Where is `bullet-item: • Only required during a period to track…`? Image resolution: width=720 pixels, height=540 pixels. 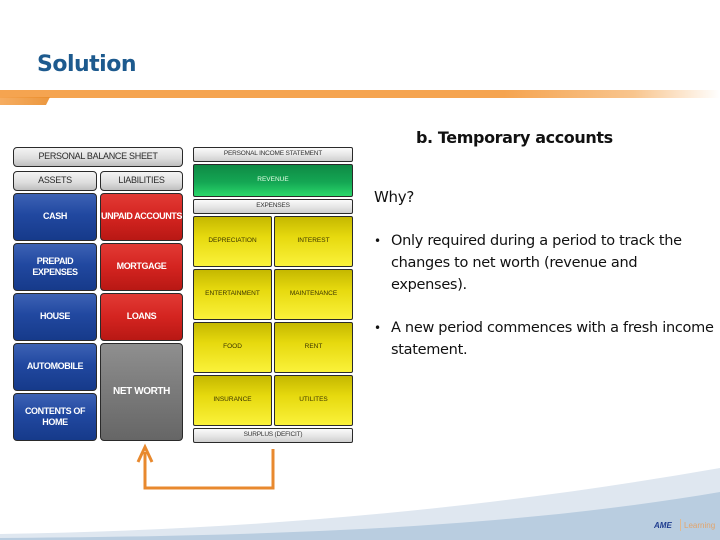 bullet-item: • Only required during a period to track… is located at coordinates (544, 263).